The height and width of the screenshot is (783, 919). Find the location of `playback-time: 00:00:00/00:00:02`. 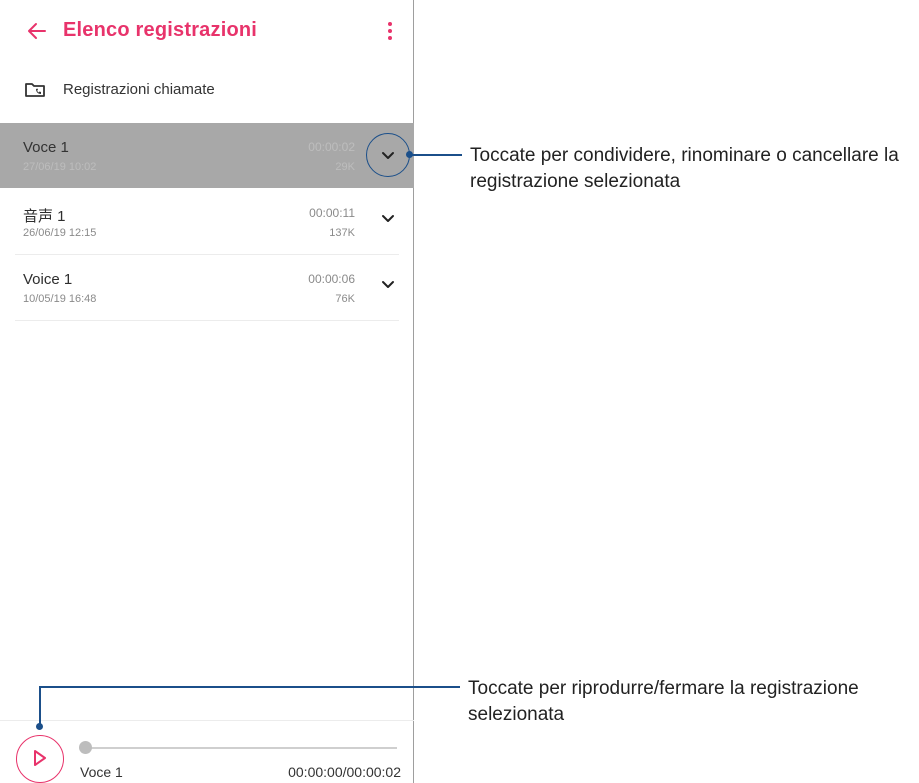

playback-time: 00:00:00/00:00:02 is located at coordinates (344, 772).